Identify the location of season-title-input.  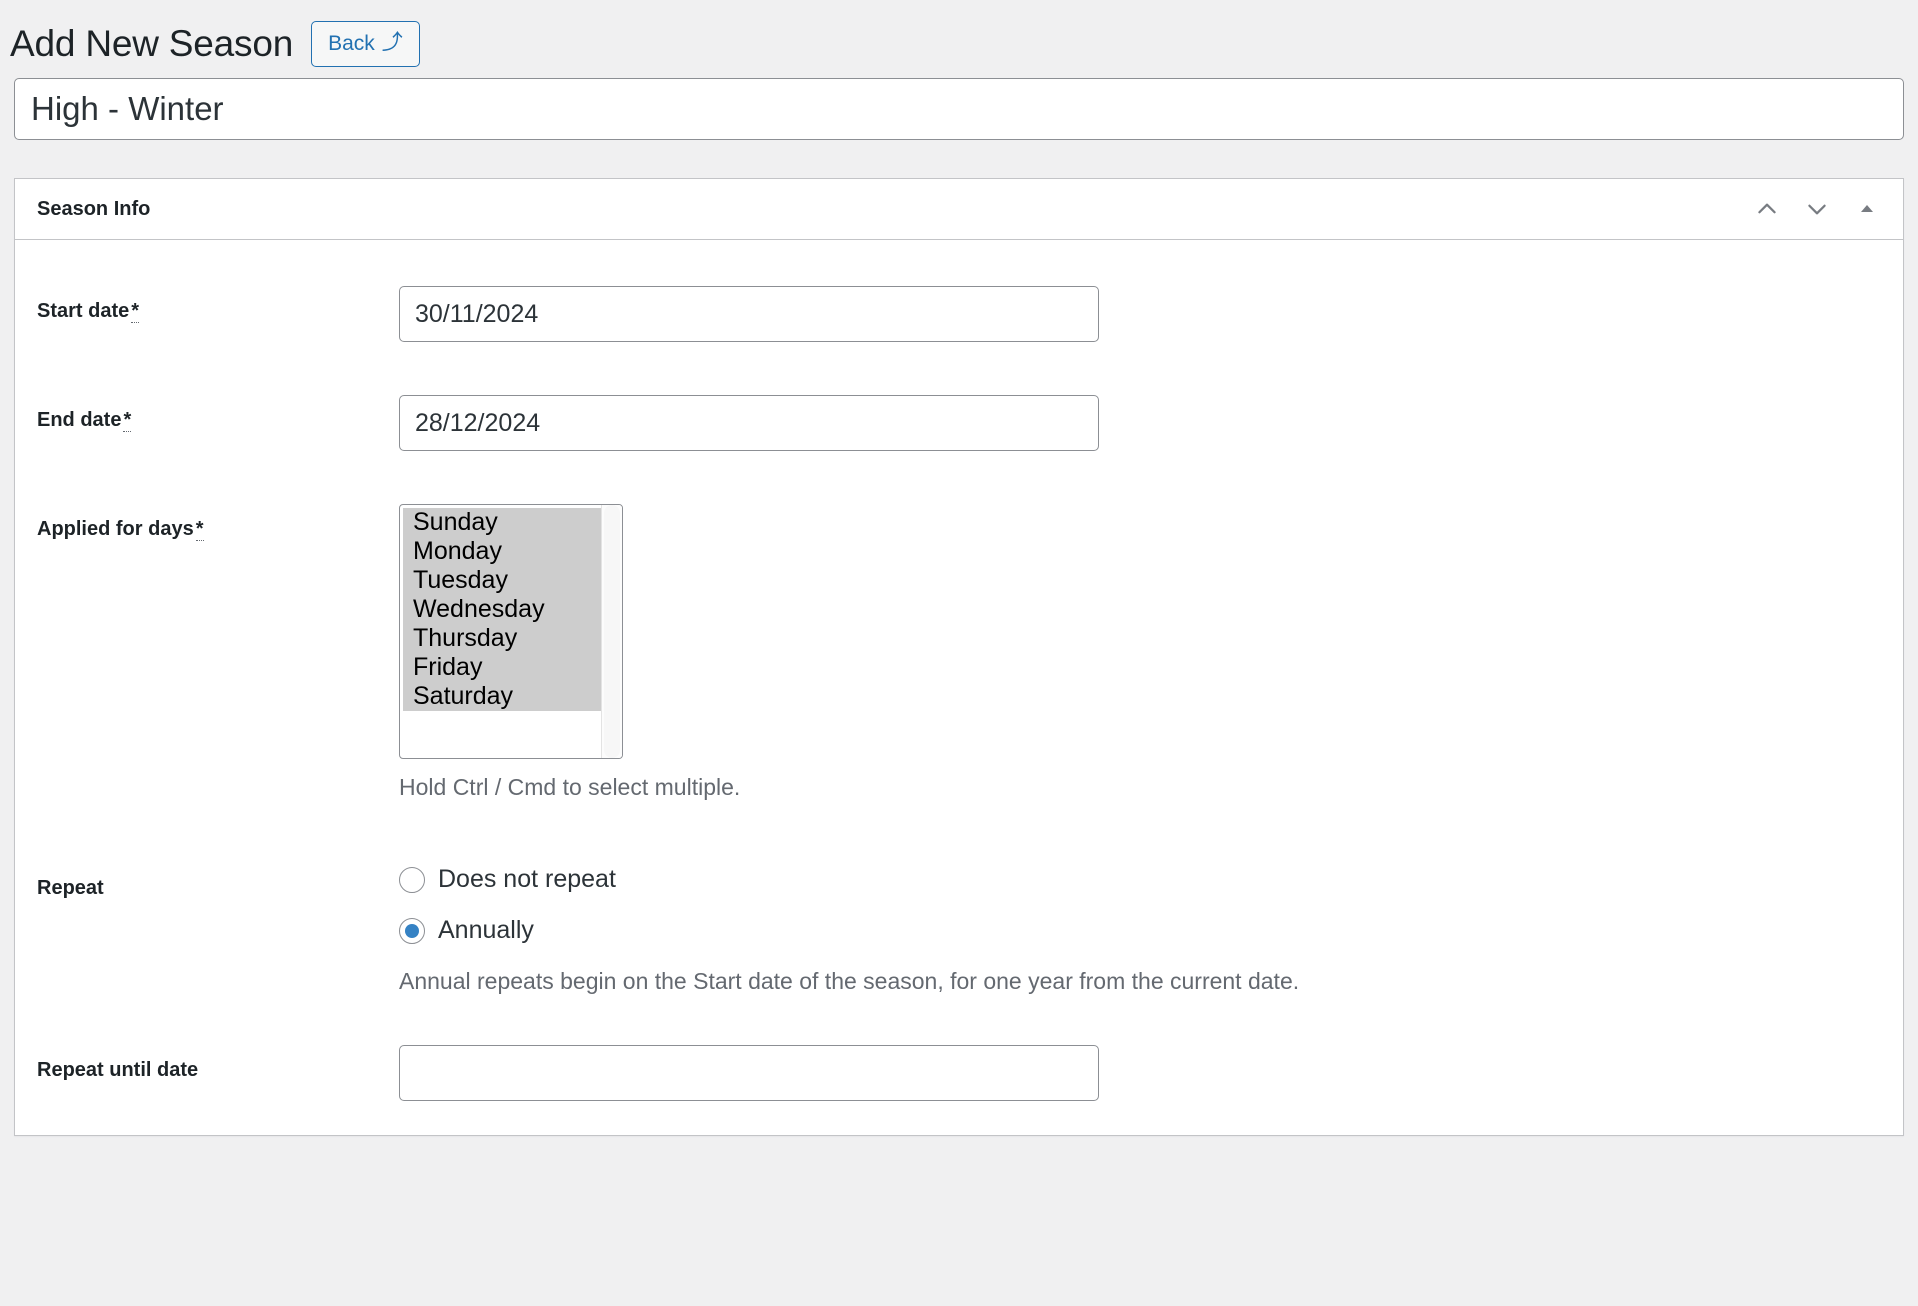
(959, 109).